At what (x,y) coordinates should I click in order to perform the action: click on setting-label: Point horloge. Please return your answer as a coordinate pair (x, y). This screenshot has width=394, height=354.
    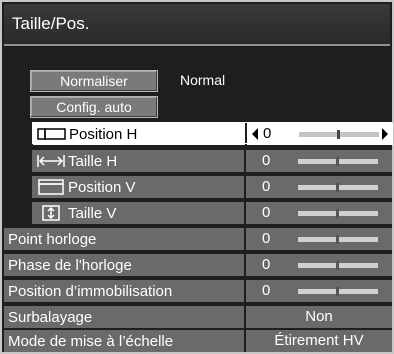
    Looking at the image, I should click on (124, 239).